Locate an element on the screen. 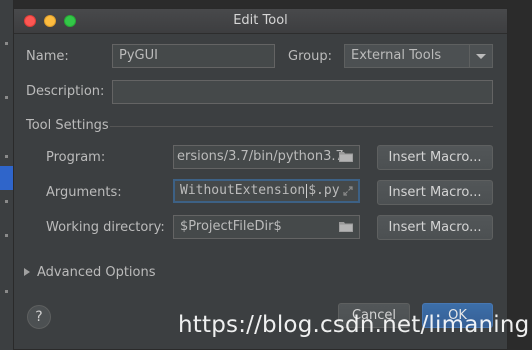  description-label: Description: is located at coordinates (65, 91).